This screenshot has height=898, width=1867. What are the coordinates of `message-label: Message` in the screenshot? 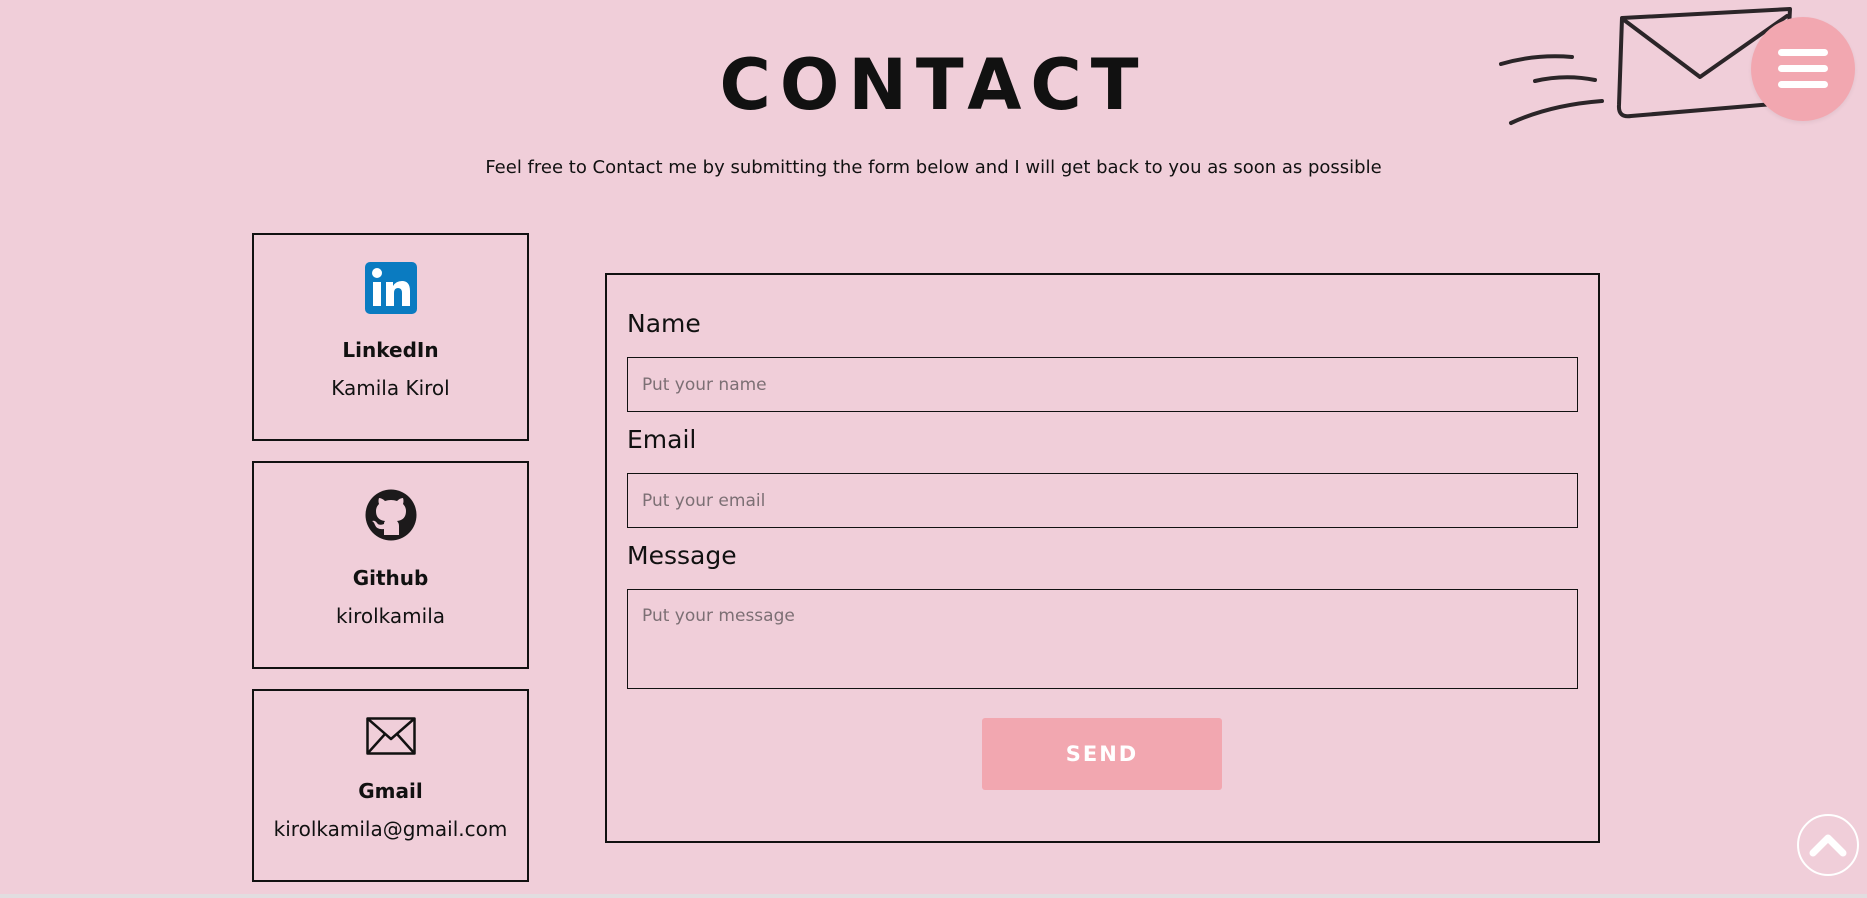 It's located at (682, 555).